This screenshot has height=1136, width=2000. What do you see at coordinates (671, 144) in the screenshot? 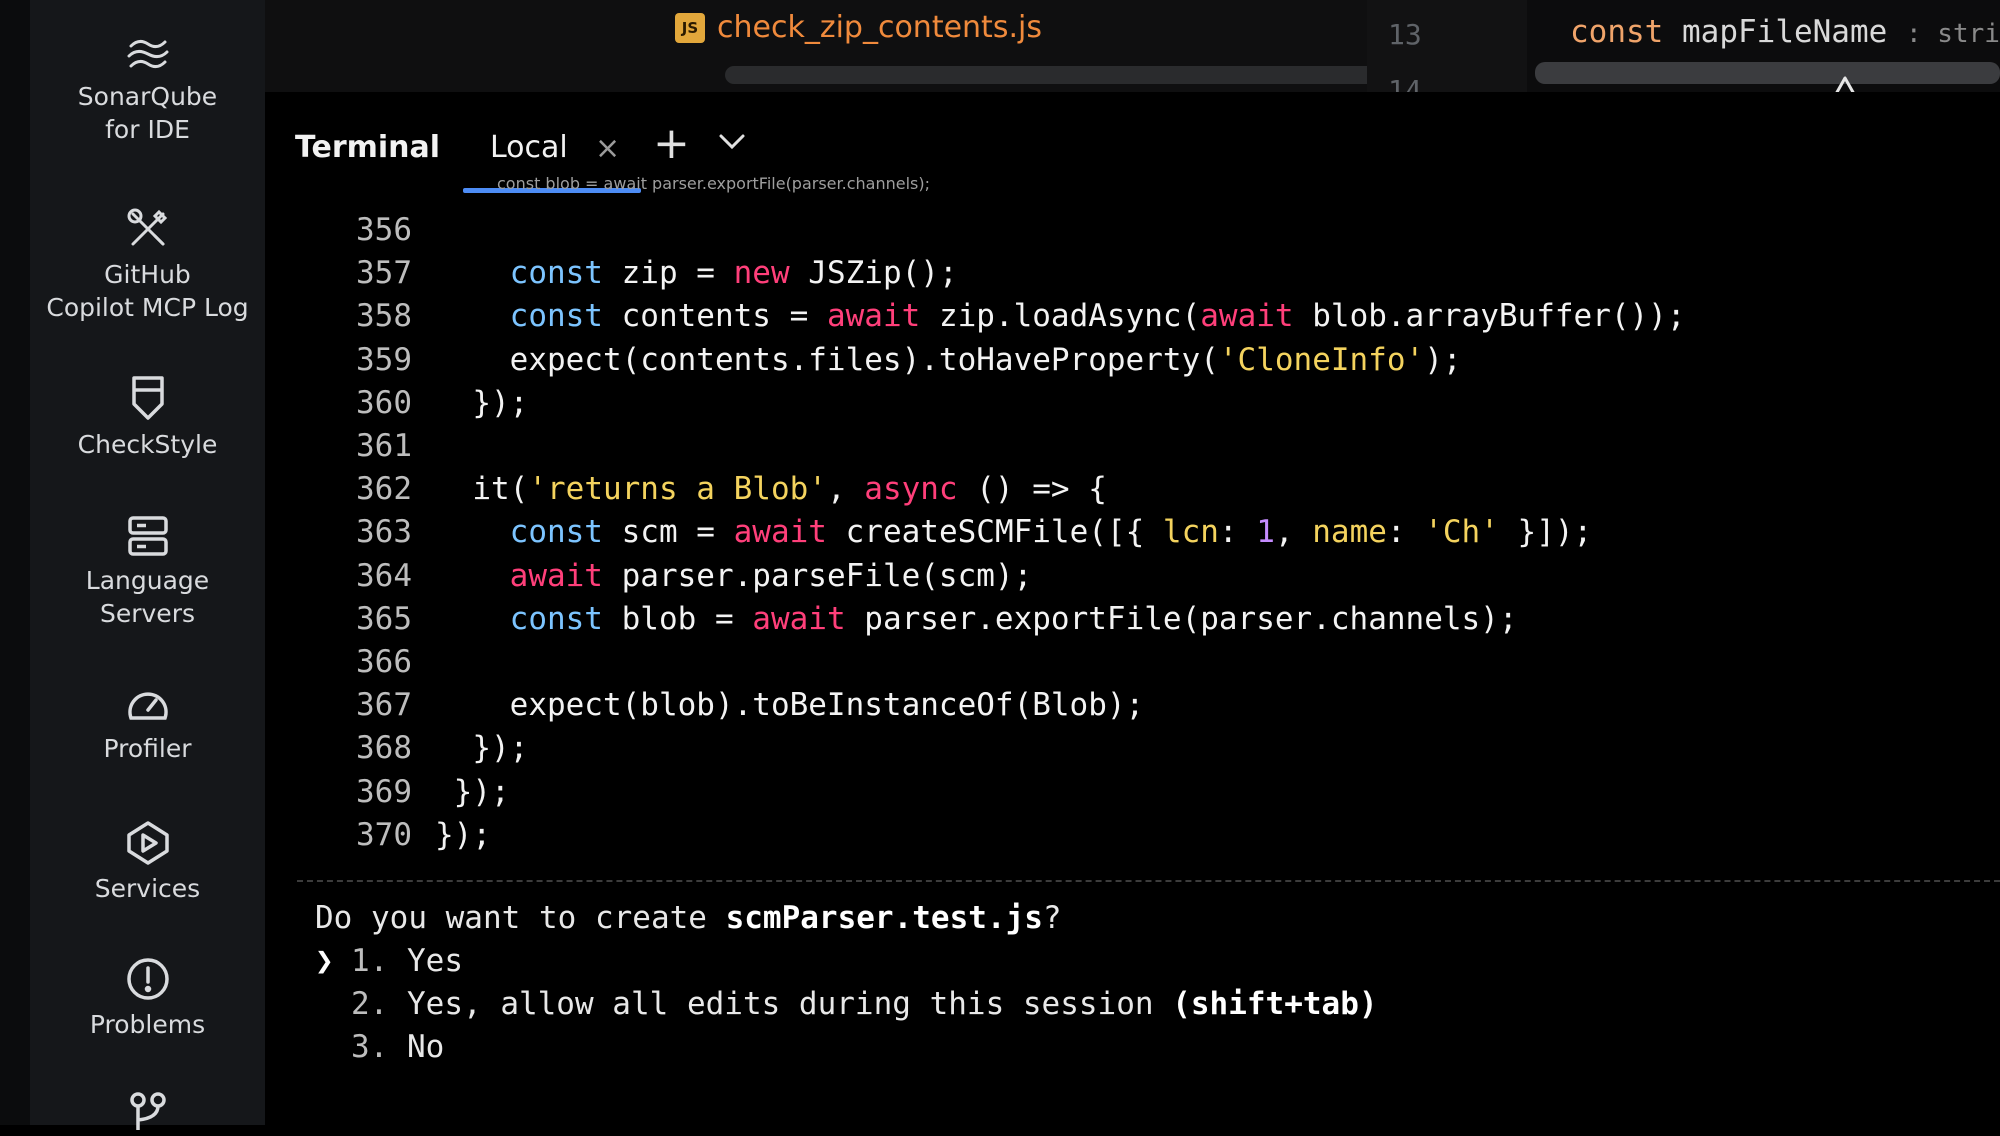
I see `add-tab-icon: +` at bounding box center [671, 144].